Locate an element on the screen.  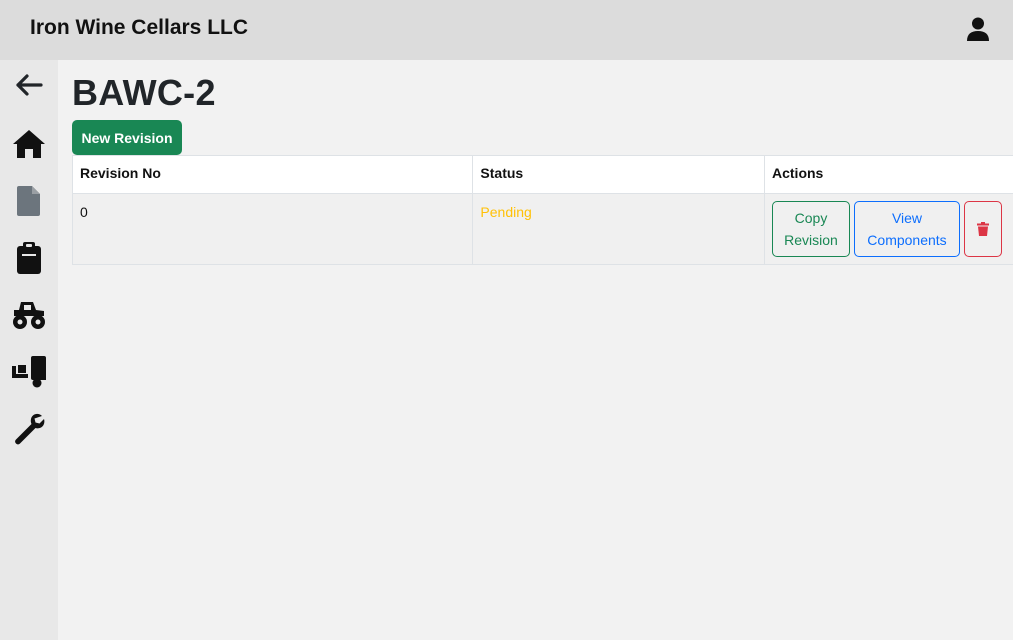
new-revision-button: New Revision is located at coordinates (127, 137).